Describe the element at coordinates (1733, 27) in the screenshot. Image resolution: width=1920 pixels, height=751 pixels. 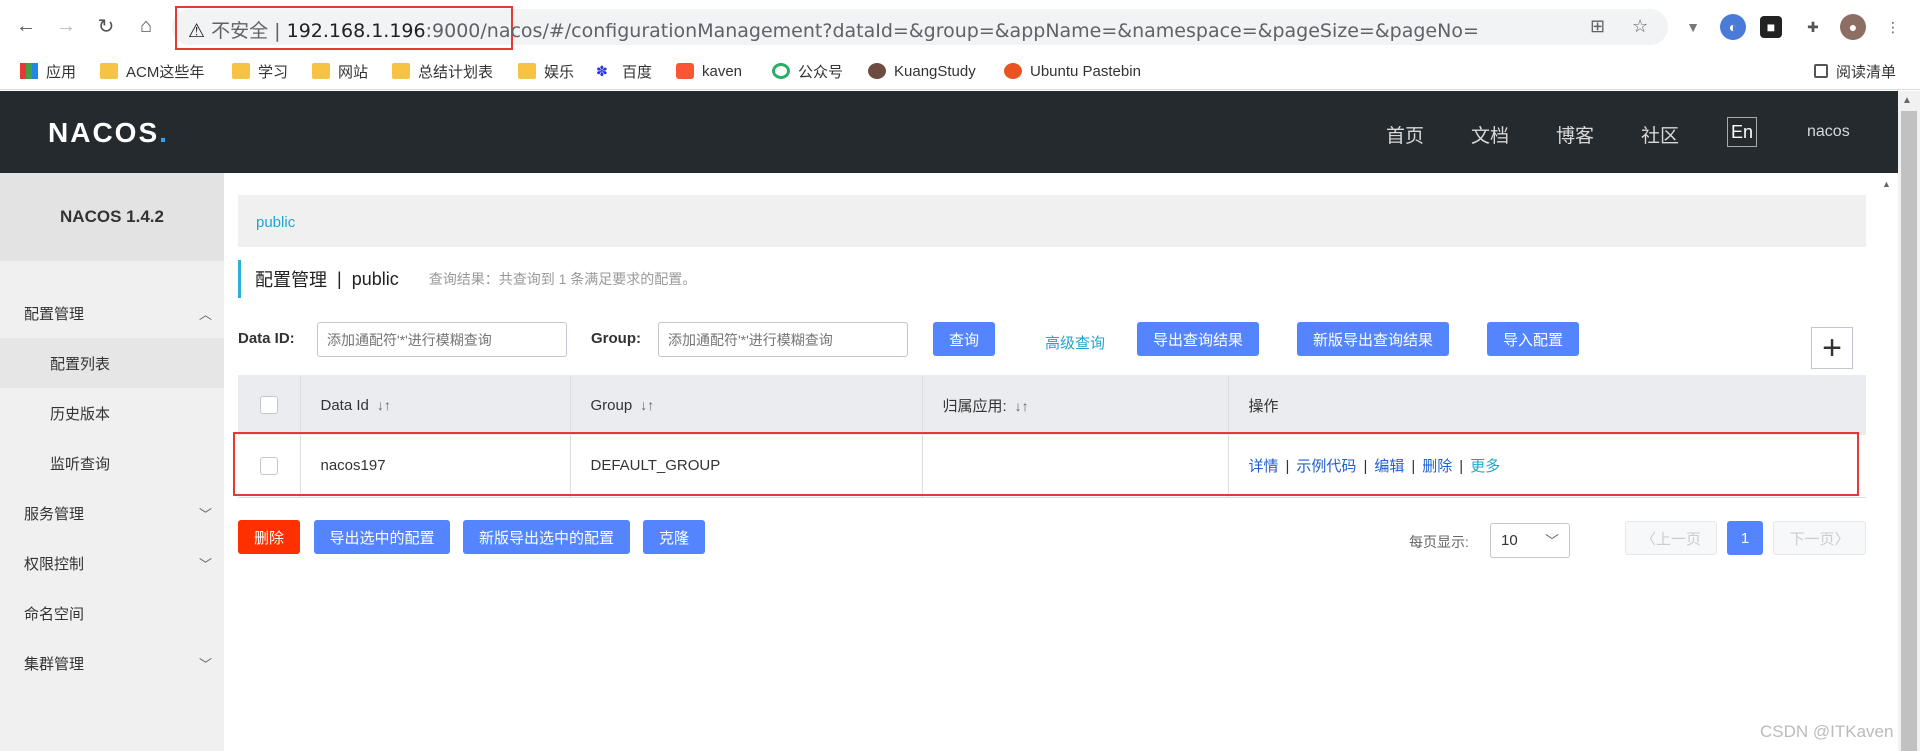
I see `extension-icon: ◐` at that location.